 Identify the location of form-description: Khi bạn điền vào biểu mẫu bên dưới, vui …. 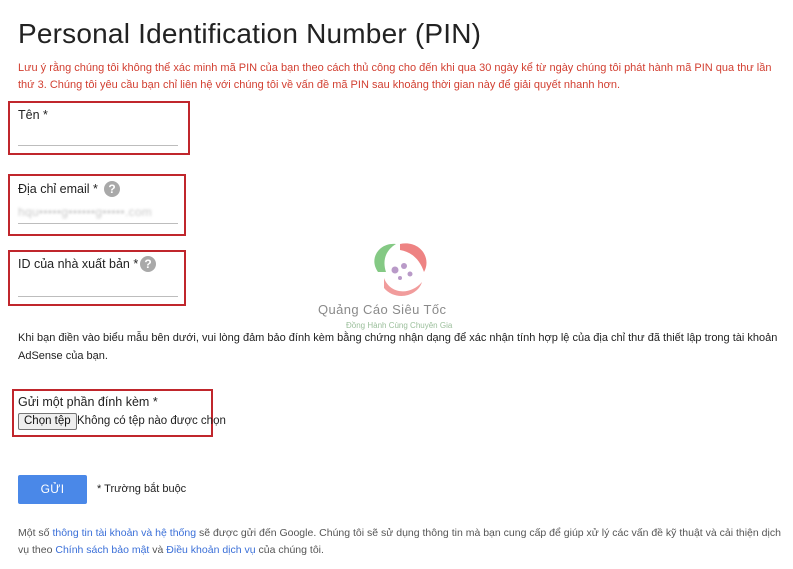
(398, 347).